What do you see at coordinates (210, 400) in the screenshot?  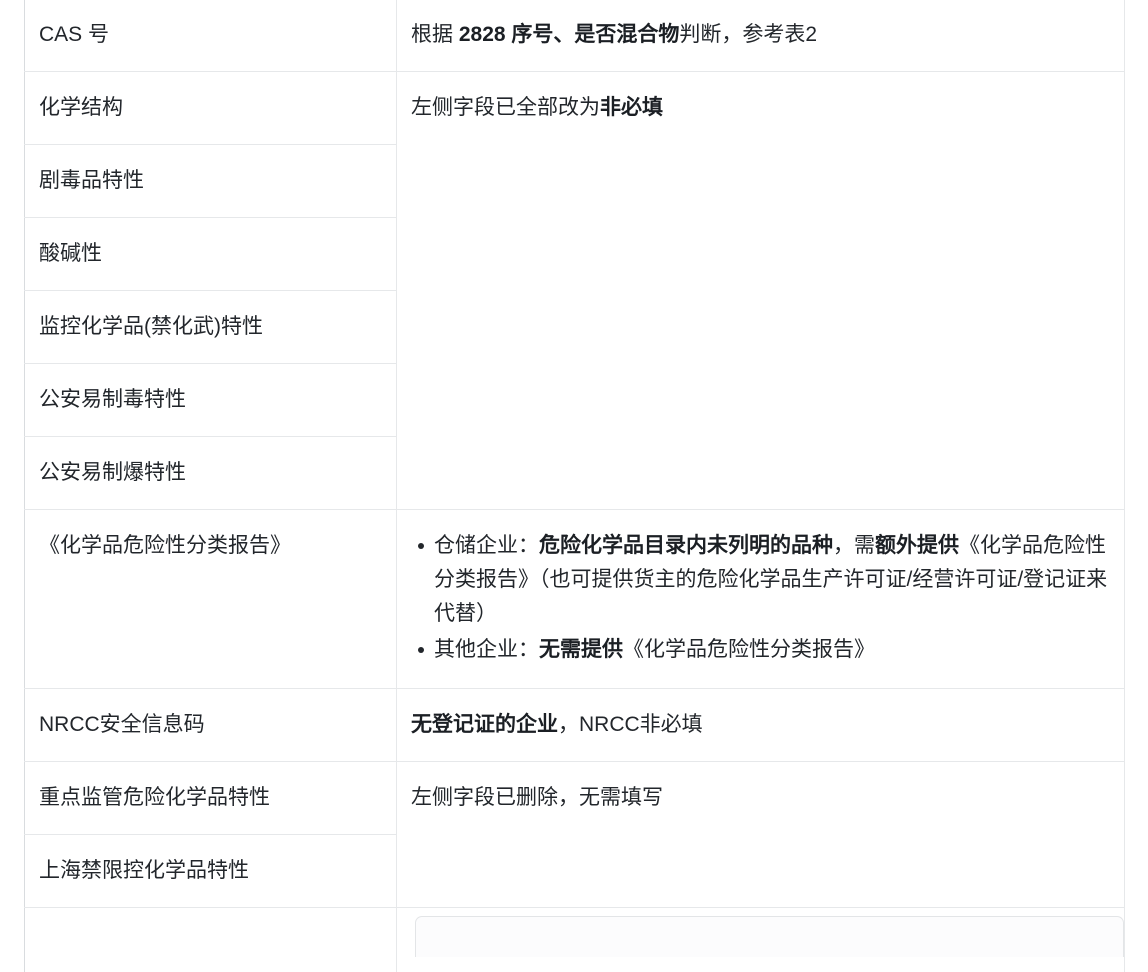 I see `row-label-precursor-drug-property: 公安易制毒特性` at bounding box center [210, 400].